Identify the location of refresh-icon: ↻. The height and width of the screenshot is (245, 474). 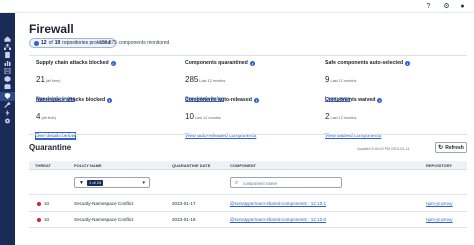
(441, 147).